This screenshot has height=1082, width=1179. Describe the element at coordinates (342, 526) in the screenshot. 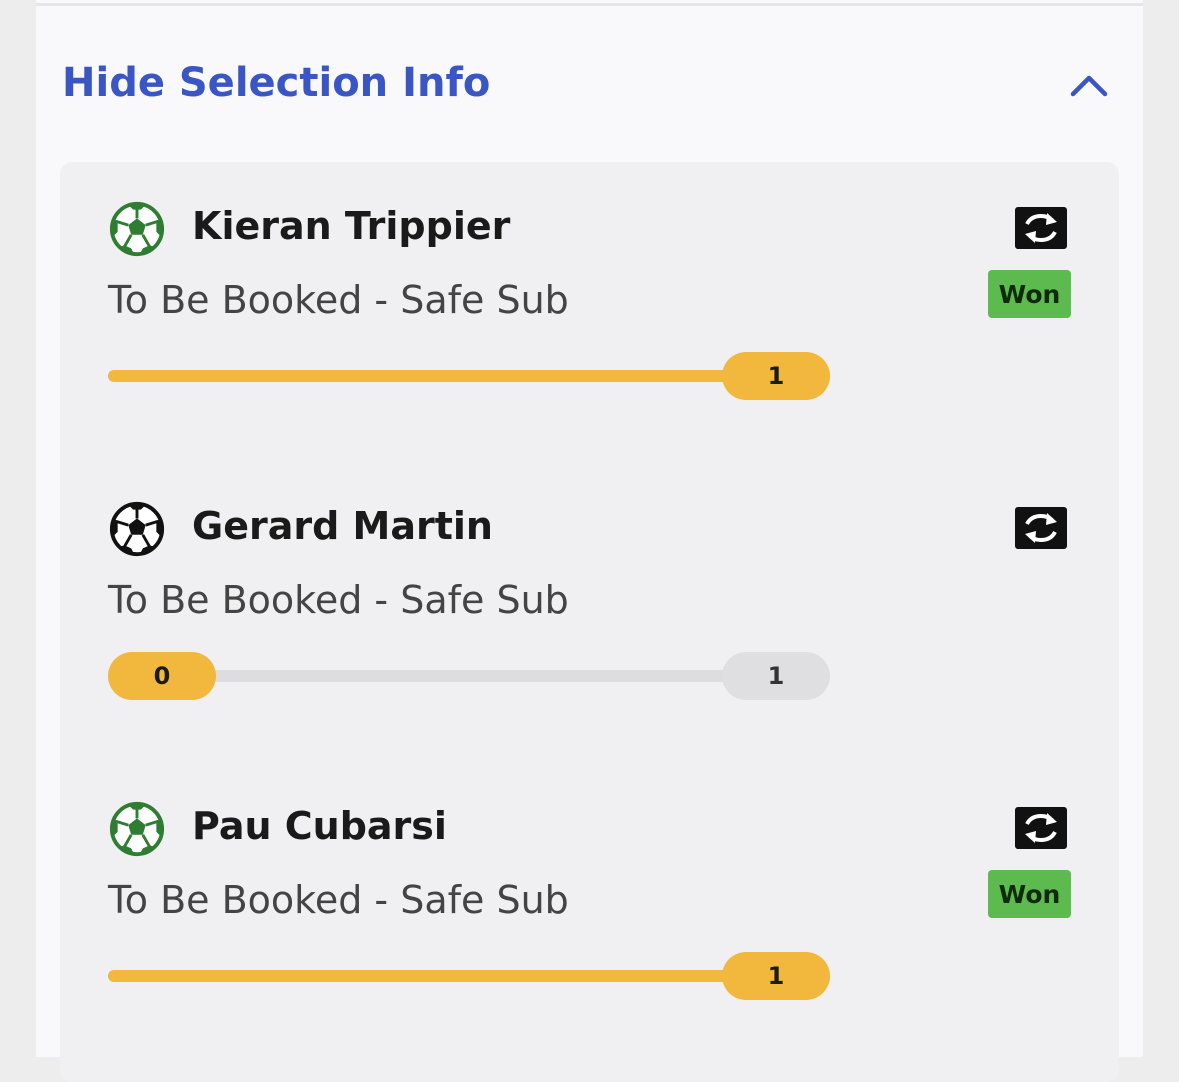

I see `player-name: Gerard Martin` at that location.